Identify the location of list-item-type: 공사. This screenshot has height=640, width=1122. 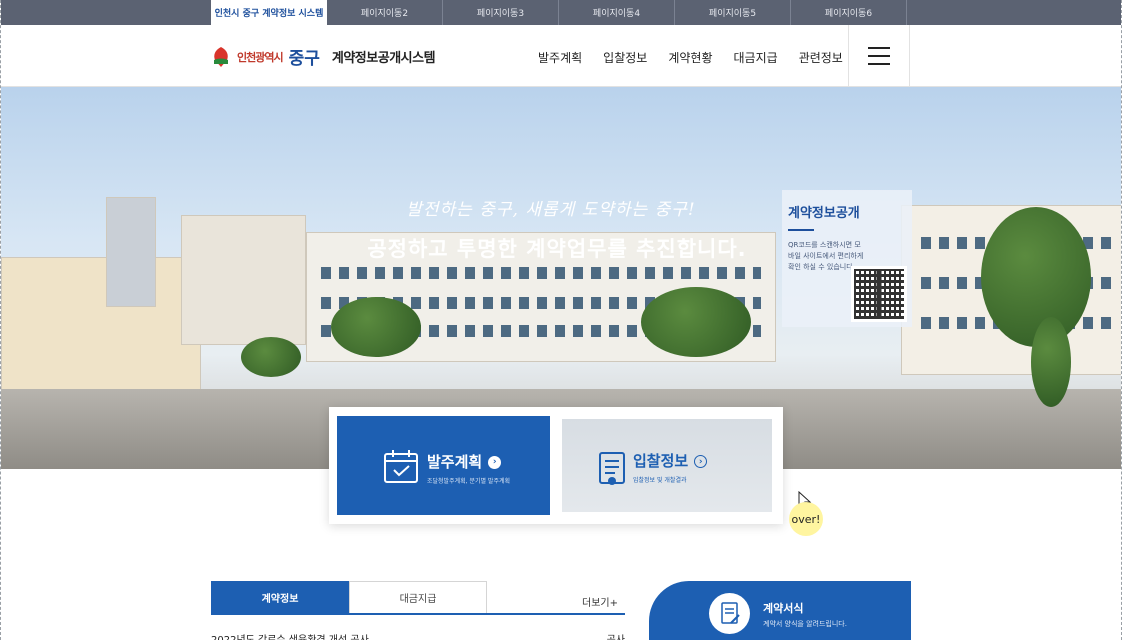
(616, 635).